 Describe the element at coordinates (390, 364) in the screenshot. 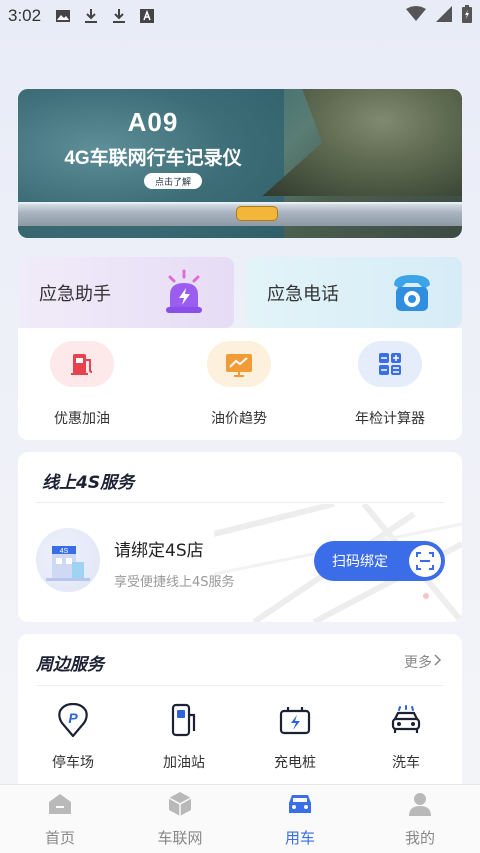

I see `calculator-icon` at that location.